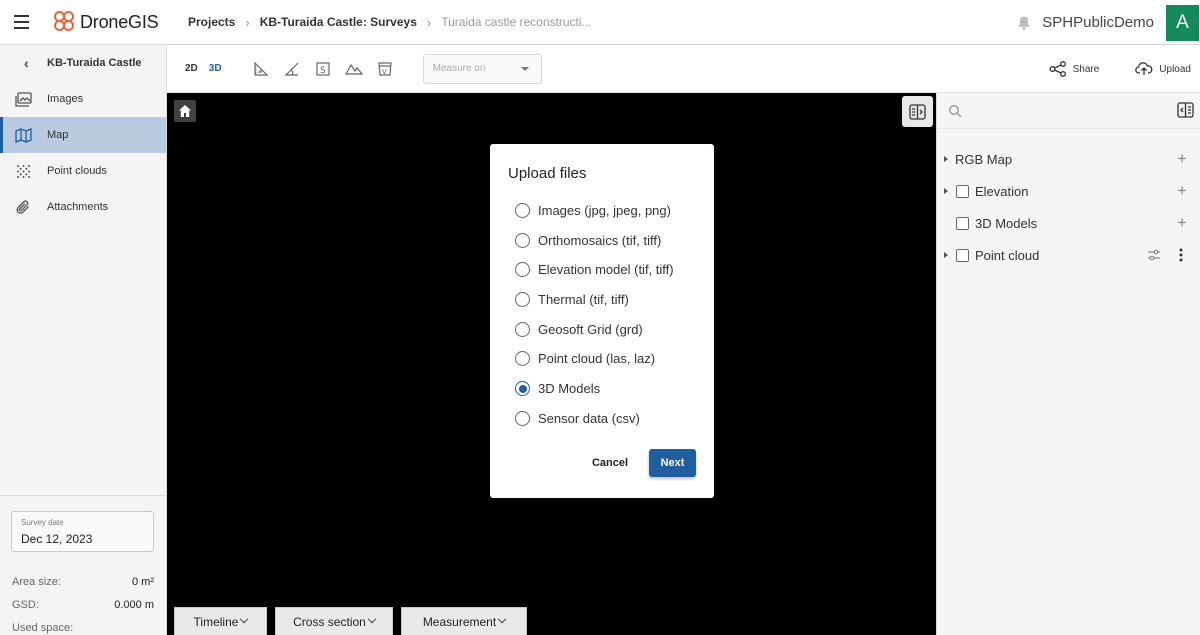  I want to click on back-to-project: ‹ KB-Turaida Castle, so click(83, 63).